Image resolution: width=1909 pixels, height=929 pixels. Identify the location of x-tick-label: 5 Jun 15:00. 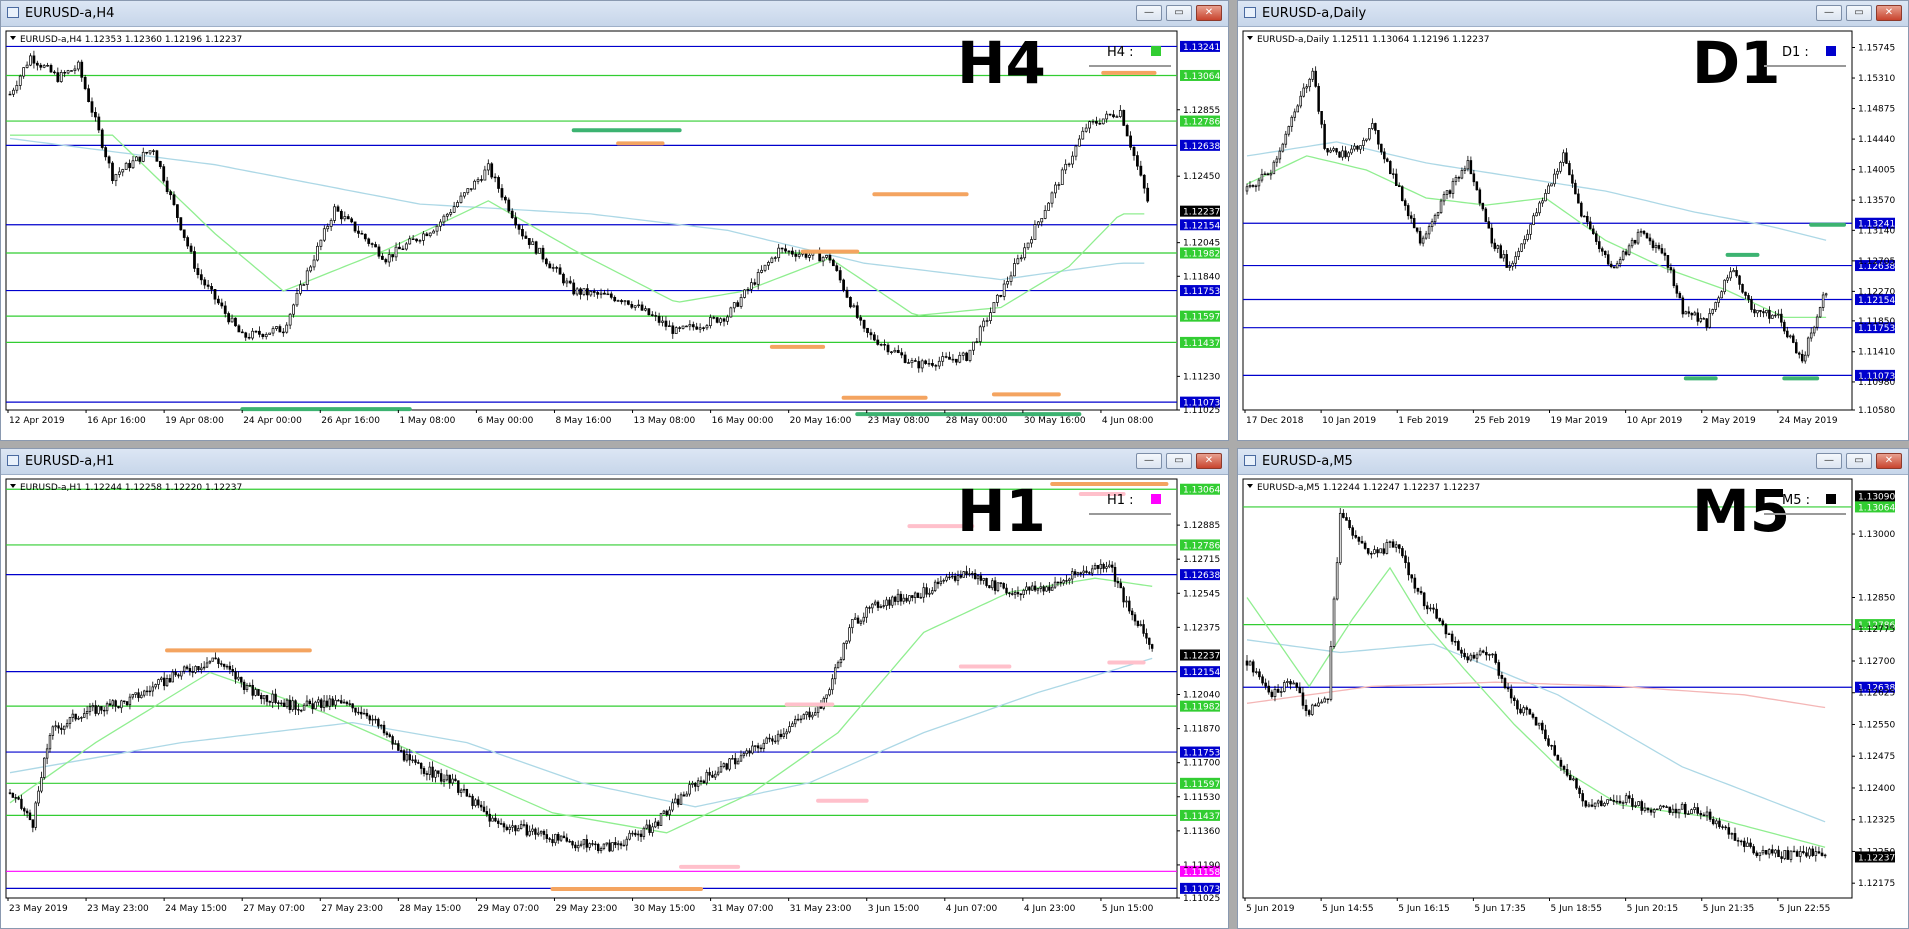
(1128, 909).